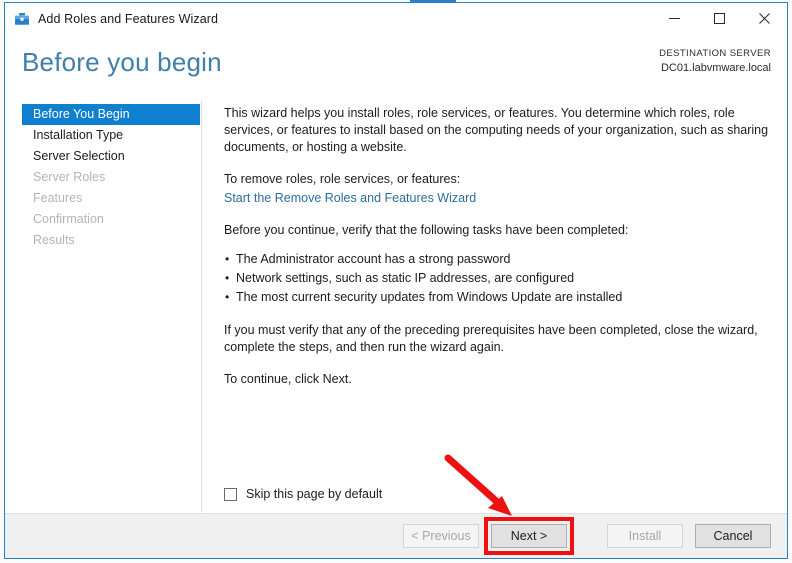  I want to click on next-button: Next >, so click(529, 536).